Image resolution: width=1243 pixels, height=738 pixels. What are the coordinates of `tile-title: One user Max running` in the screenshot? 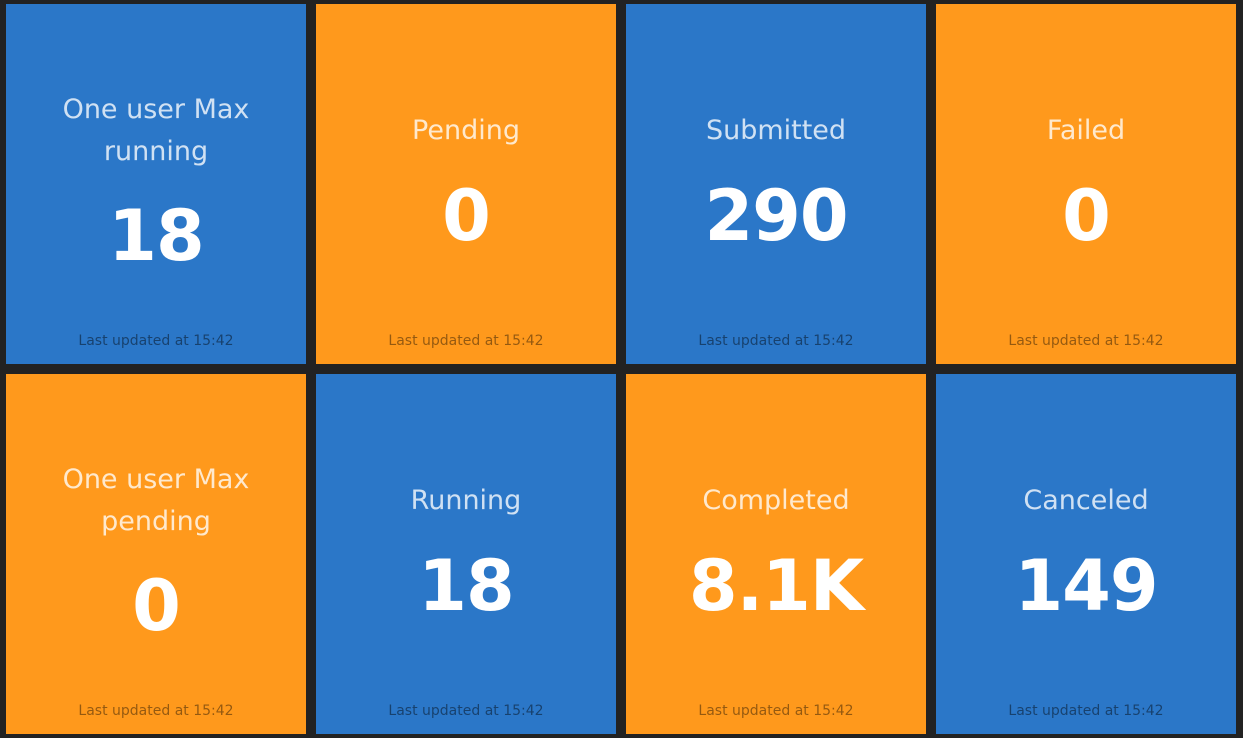 It's located at (156, 130).